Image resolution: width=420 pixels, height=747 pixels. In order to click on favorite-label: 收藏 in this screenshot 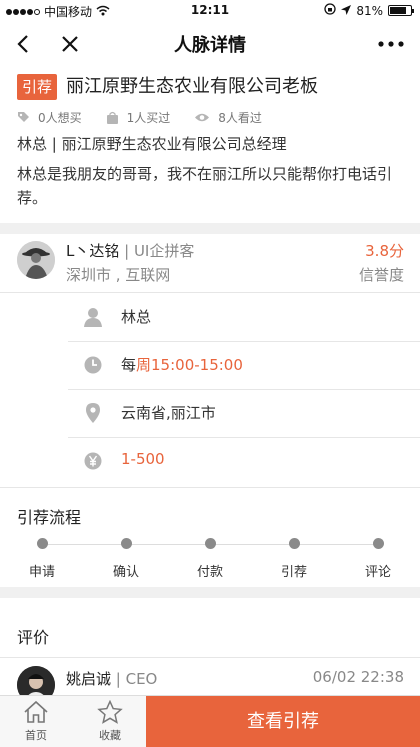, I will do `click(110, 735)`.